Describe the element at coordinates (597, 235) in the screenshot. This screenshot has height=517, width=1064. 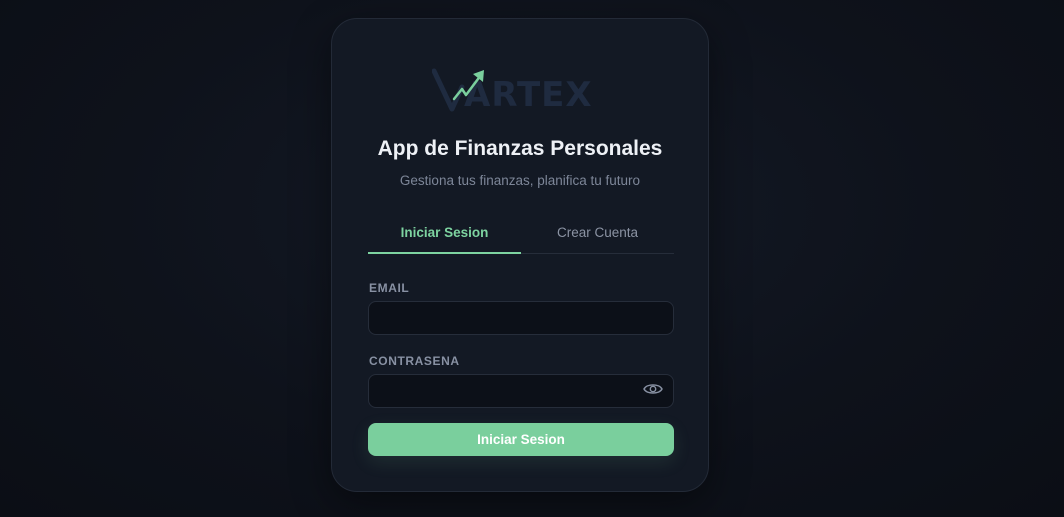
I see `tab-register: Crear Cuenta` at that location.